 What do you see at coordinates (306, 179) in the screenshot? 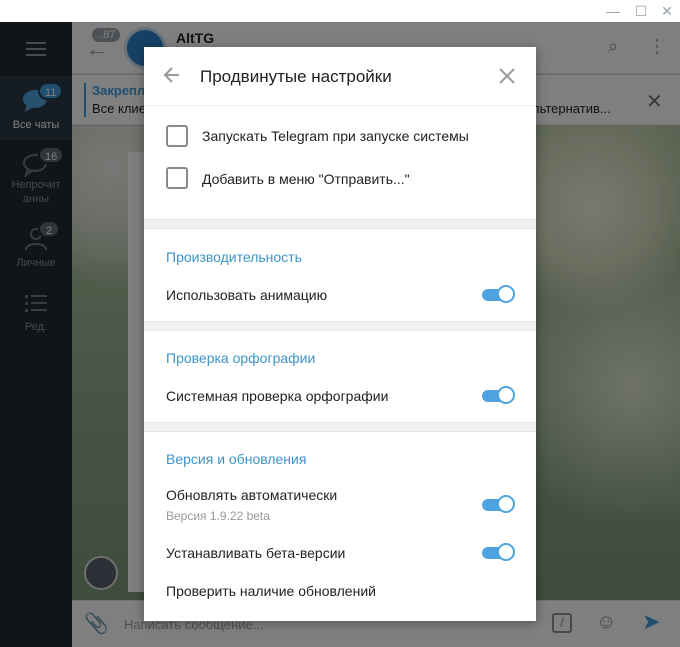
I see `sendto-label: Добавить в меню "Отправить..."` at bounding box center [306, 179].